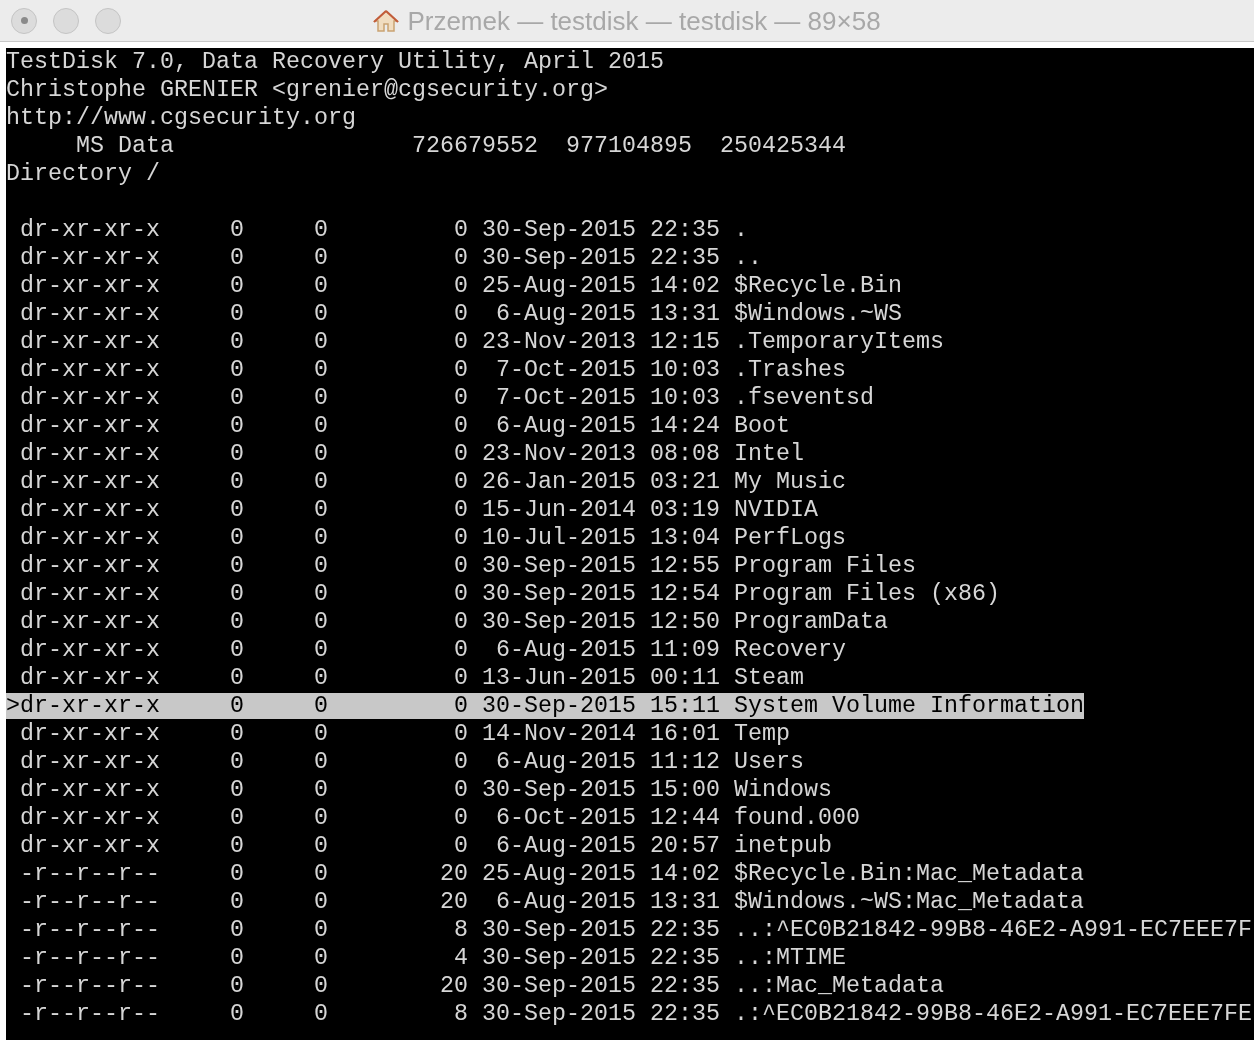 This screenshot has height=1040, width=1254. I want to click on file-row: dr-xr-xr-x 0 0 0 6-Aug-2015 13:31 $Windows.~WS, so click(454, 314).